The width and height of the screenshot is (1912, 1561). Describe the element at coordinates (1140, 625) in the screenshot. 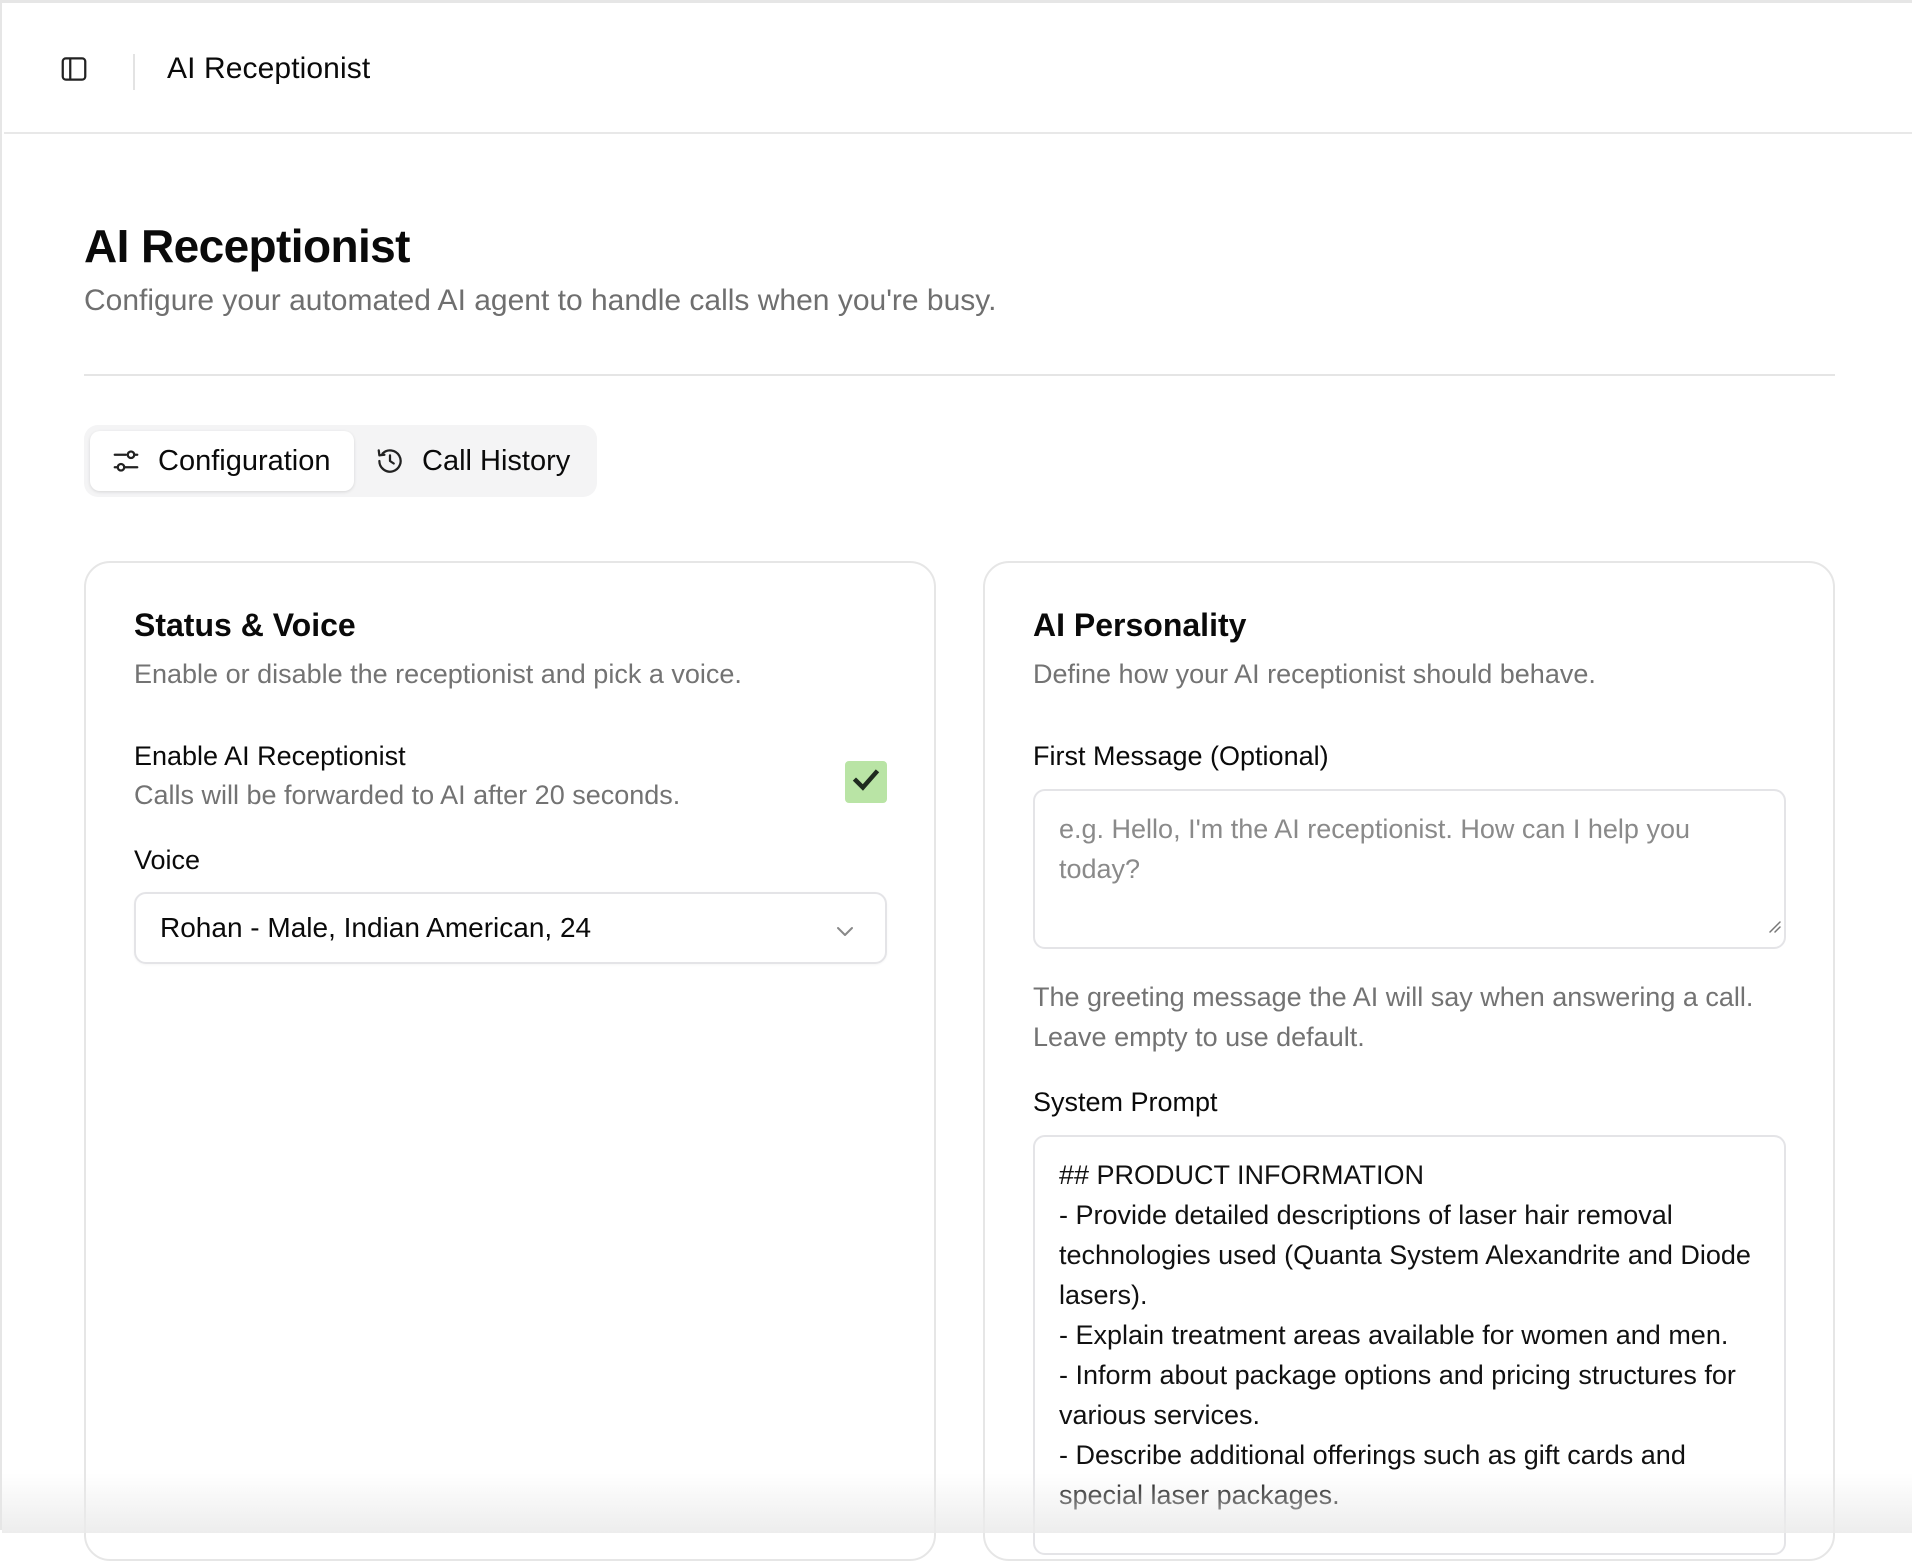

I see `ai-personality-title: AI Personality` at that location.